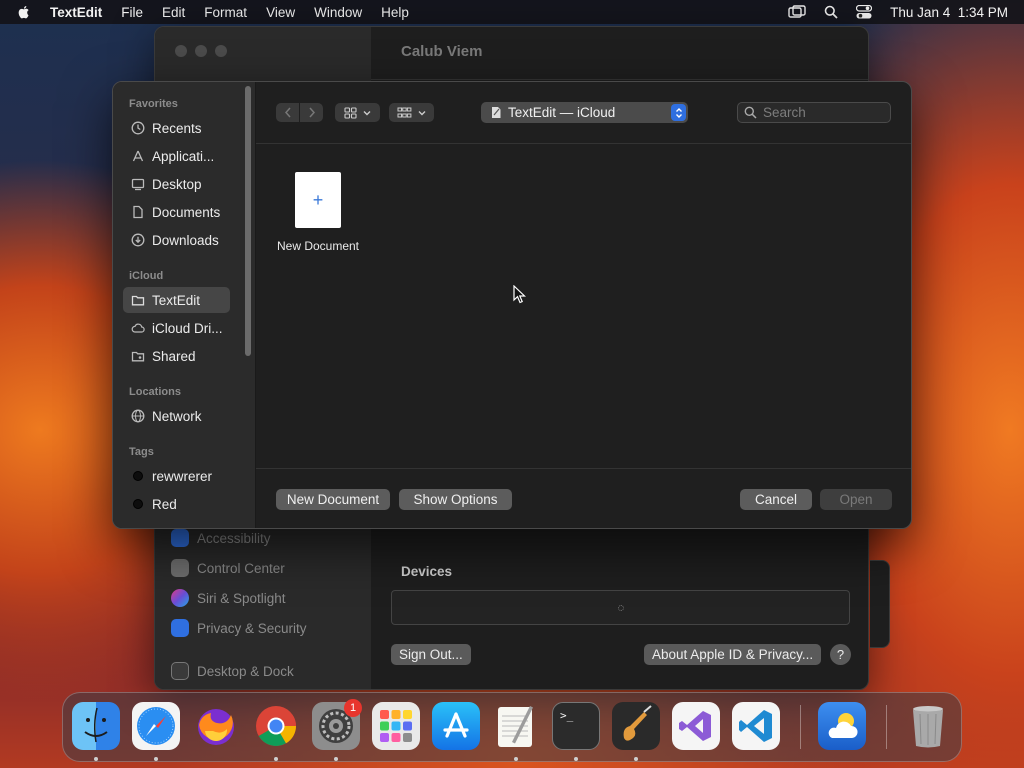 Image resolution: width=1024 pixels, height=768 pixels. I want to click on locations-header: Locations, so click(155, 392).